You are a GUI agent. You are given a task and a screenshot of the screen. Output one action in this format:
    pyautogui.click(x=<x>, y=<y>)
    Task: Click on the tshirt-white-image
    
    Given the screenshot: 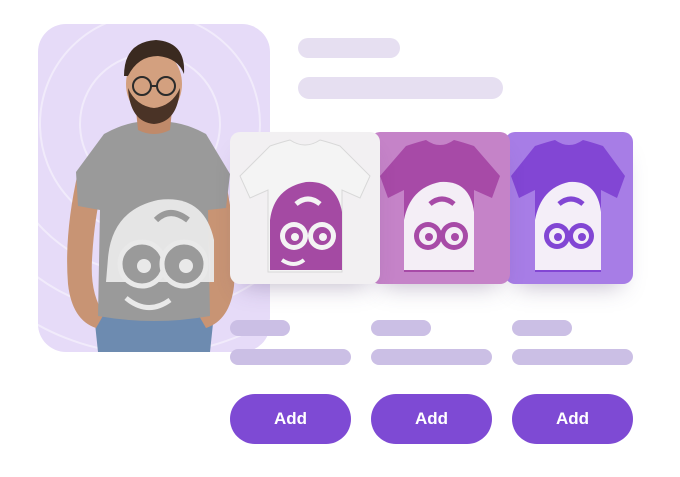 What is the action you would take?
    pyautogui.click(x=305, y=206)
    